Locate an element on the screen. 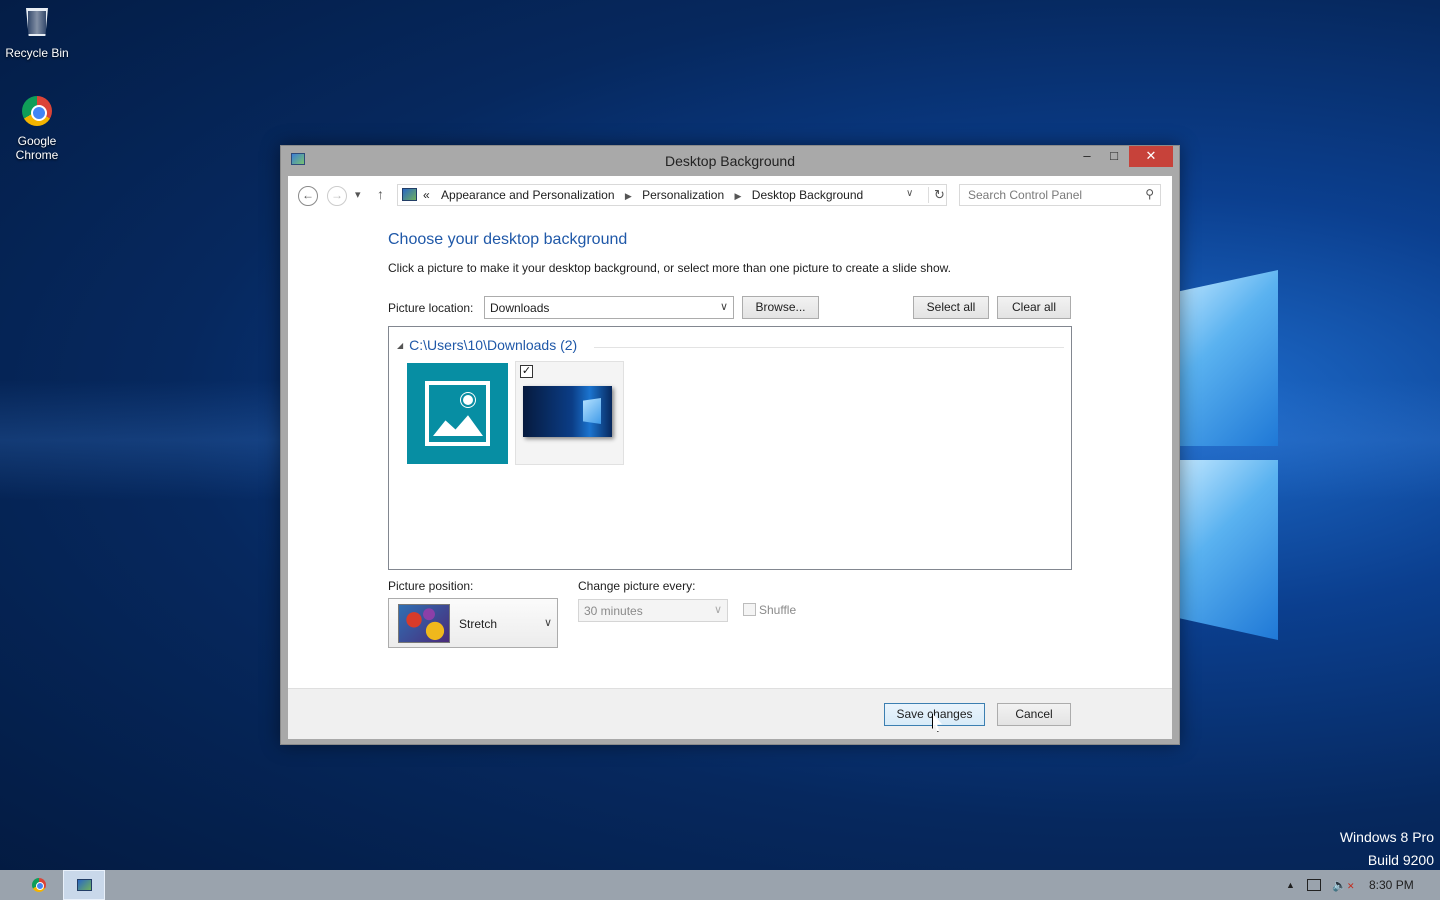  title-bar: Desktop Background ‒ □ ✕ is located at coordinates (730, 161).